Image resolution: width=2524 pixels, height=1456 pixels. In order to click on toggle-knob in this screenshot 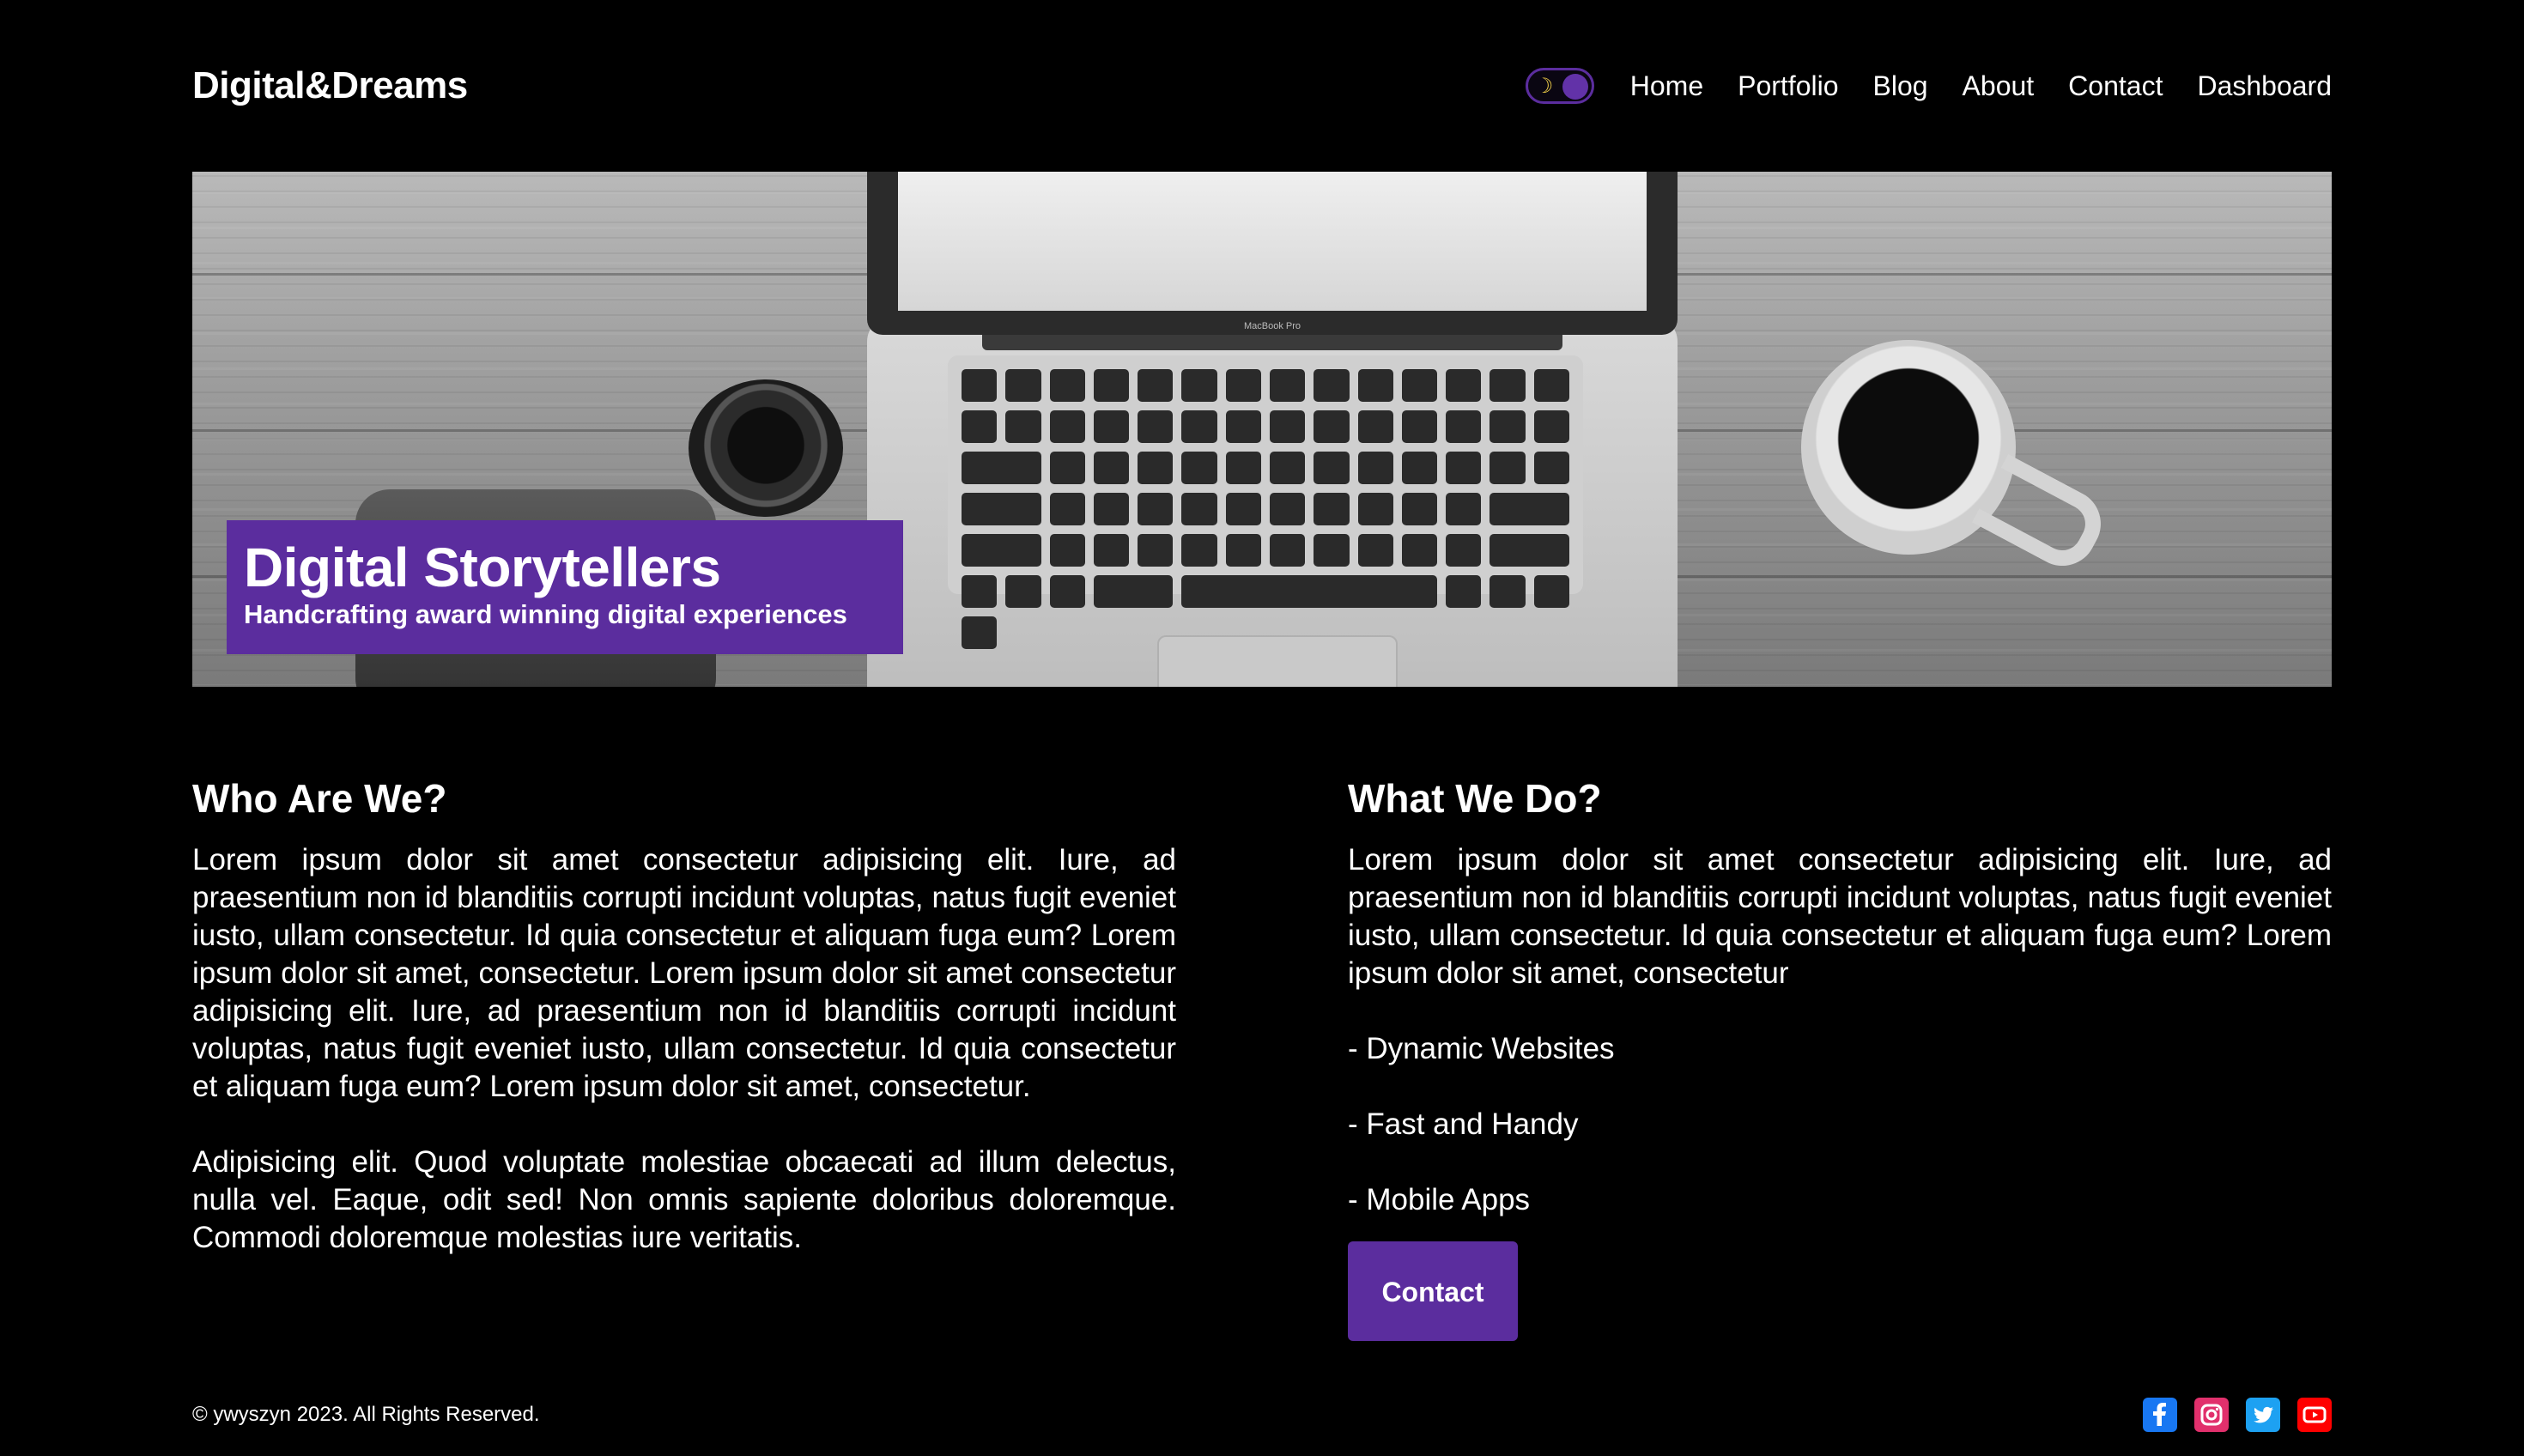, I will do `click(1575, 87)`.